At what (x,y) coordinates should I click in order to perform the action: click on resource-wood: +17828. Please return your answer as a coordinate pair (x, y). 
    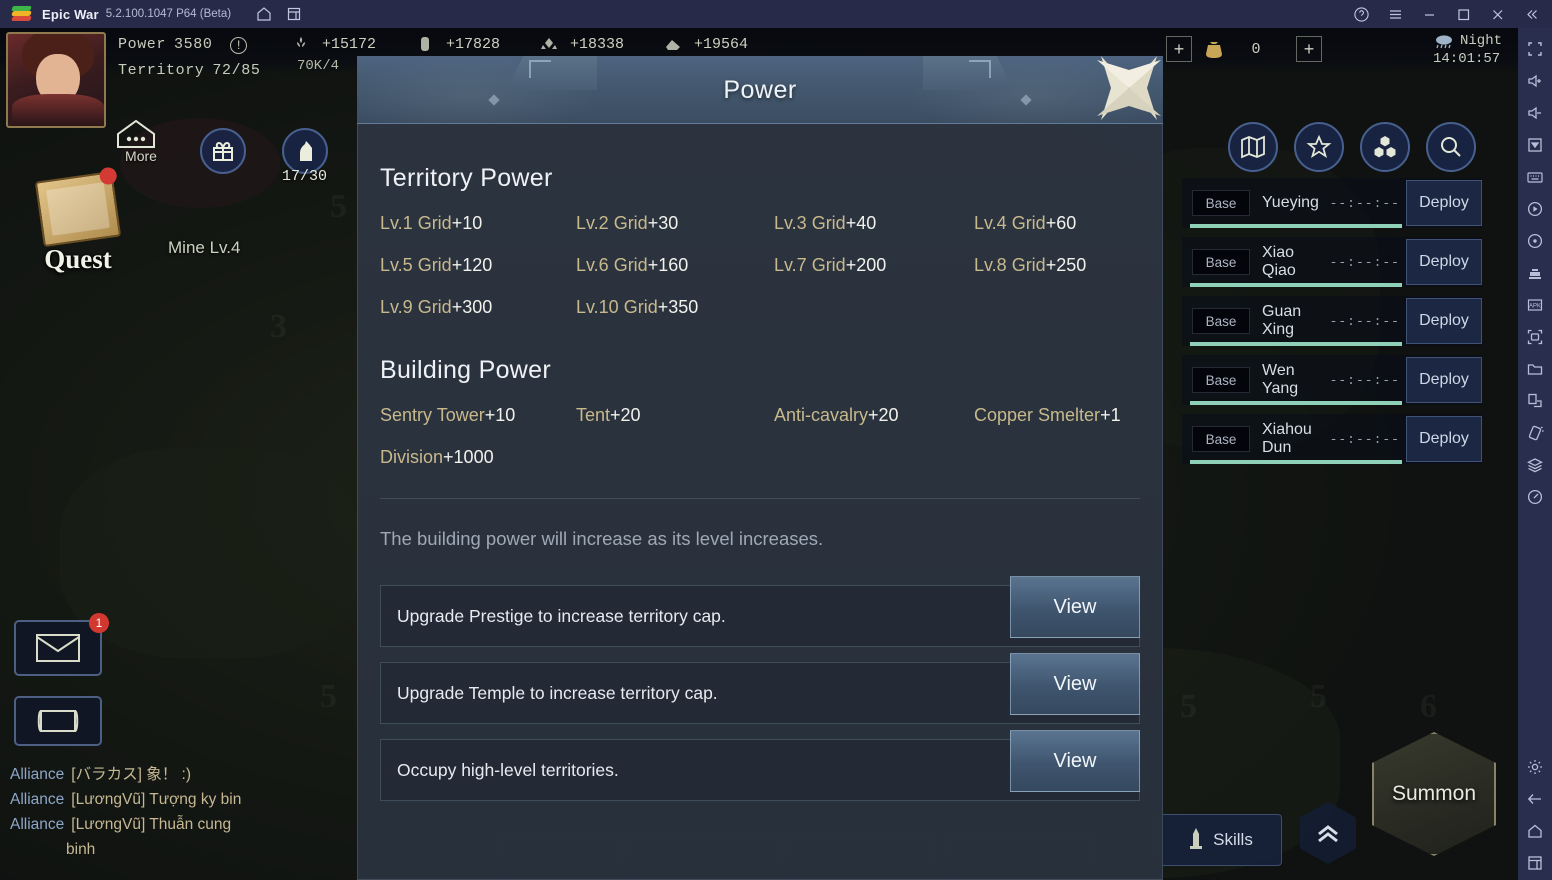
    Looking at the image, I should click on (457, 44).